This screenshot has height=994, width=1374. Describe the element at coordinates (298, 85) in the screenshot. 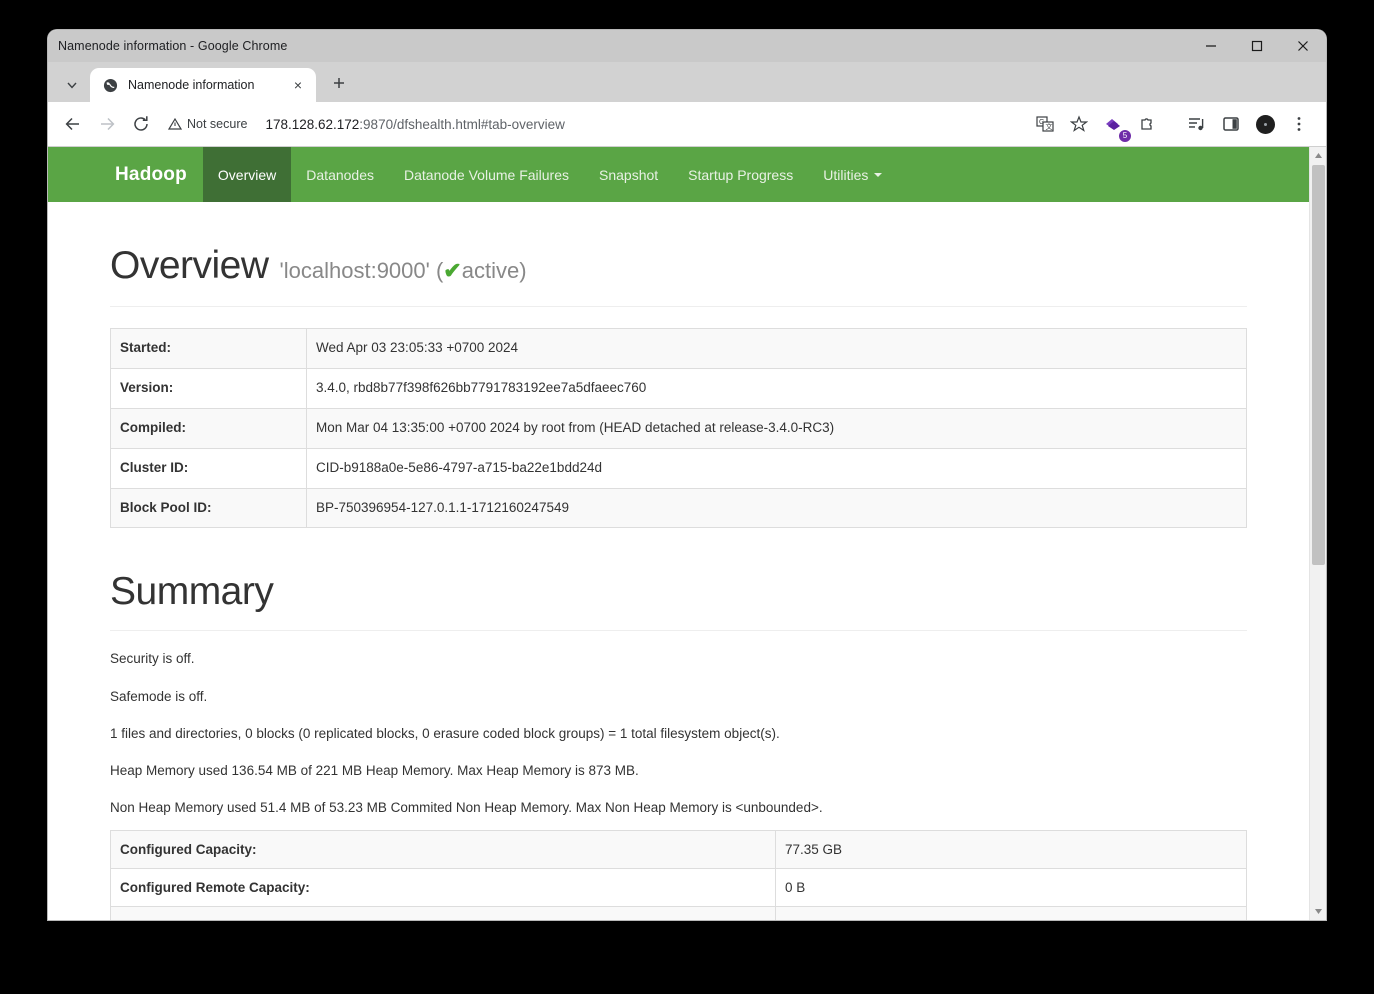

I see `tab-close-icon: ×` at that location.